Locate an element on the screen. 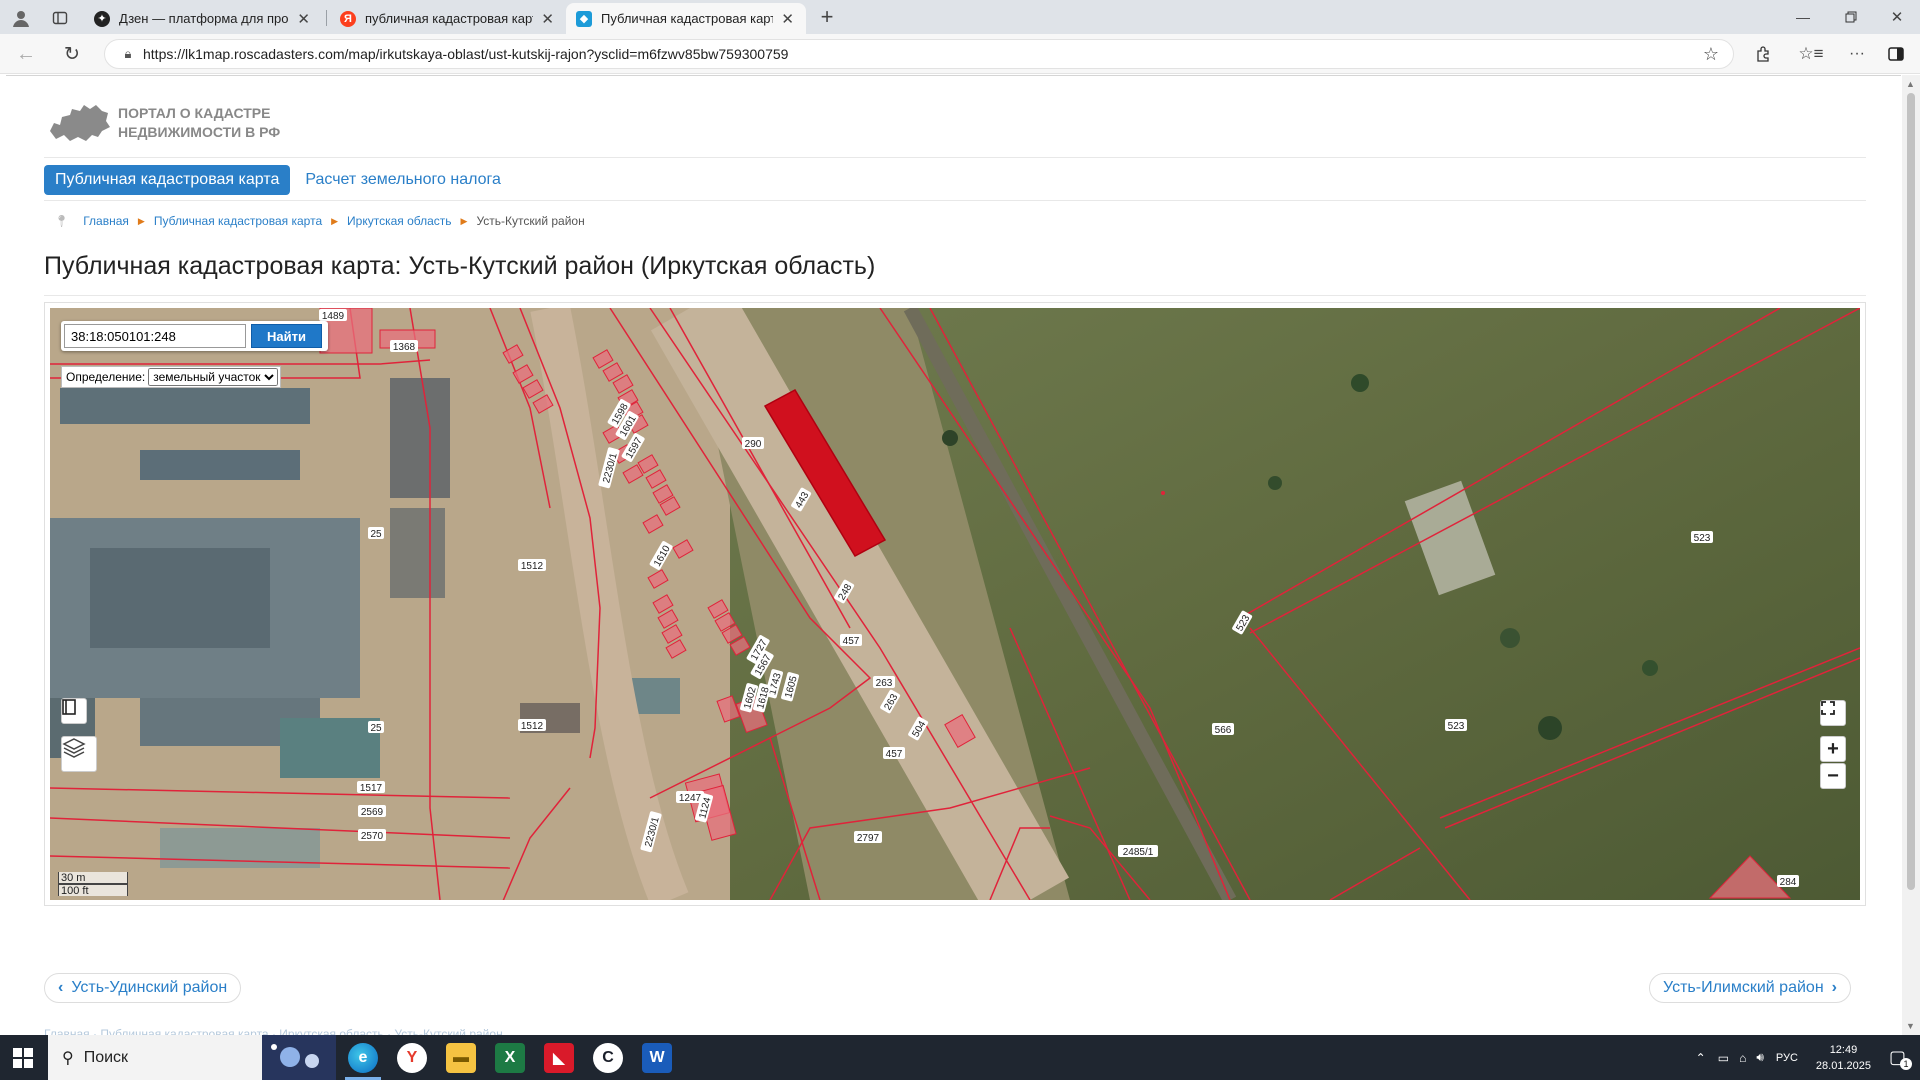 The height and width of the screenshot is (1080, 1920). word-icon: W is located at coordinates (657, 1058).